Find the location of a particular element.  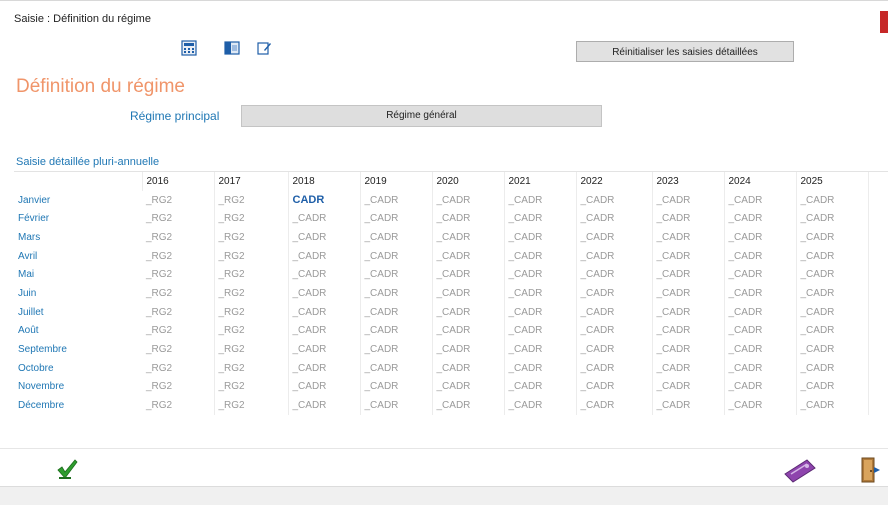

regime-principal-field: Régime général is located at coordinates (421, 116).